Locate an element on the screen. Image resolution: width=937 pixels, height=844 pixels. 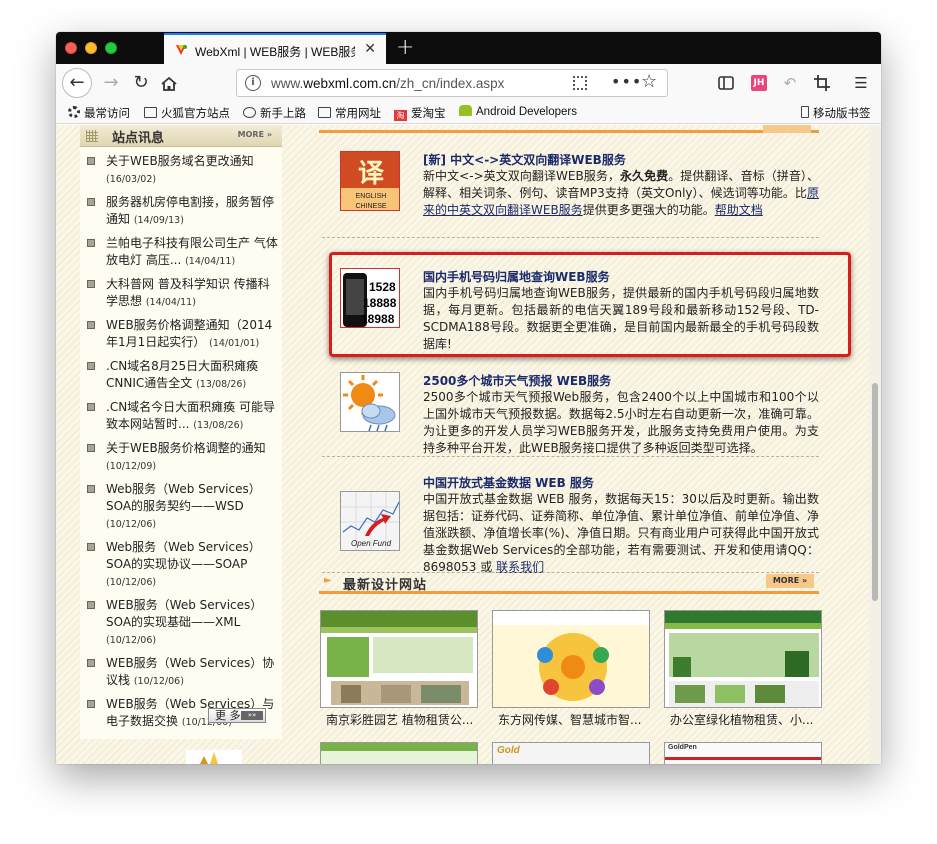
news-list-item: .CN域名8月25日大面积瘫痪 CNNIC通告全文 (13/08/26) is located at coordinates (182, 375).